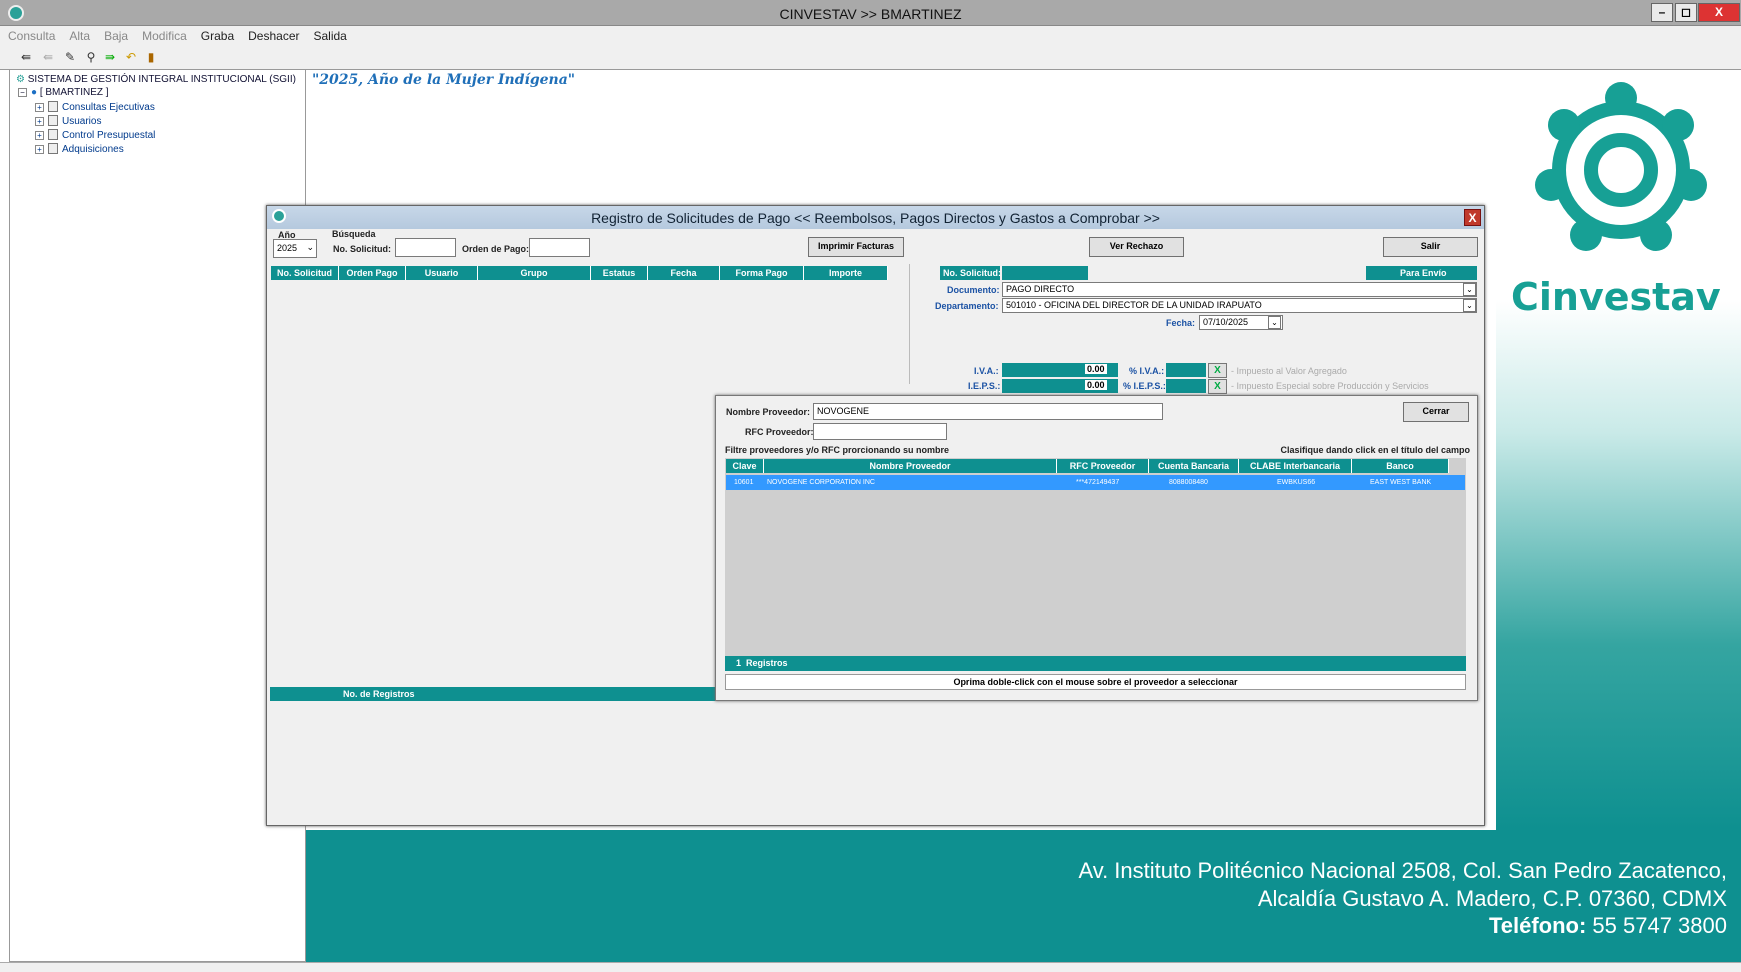 The height and width of the screenshot is (972, 1741). What do you see at coordinates (1686, 12) in the screenshot?
I see `restore-button: ◻` at bounding box center [1686, 12].